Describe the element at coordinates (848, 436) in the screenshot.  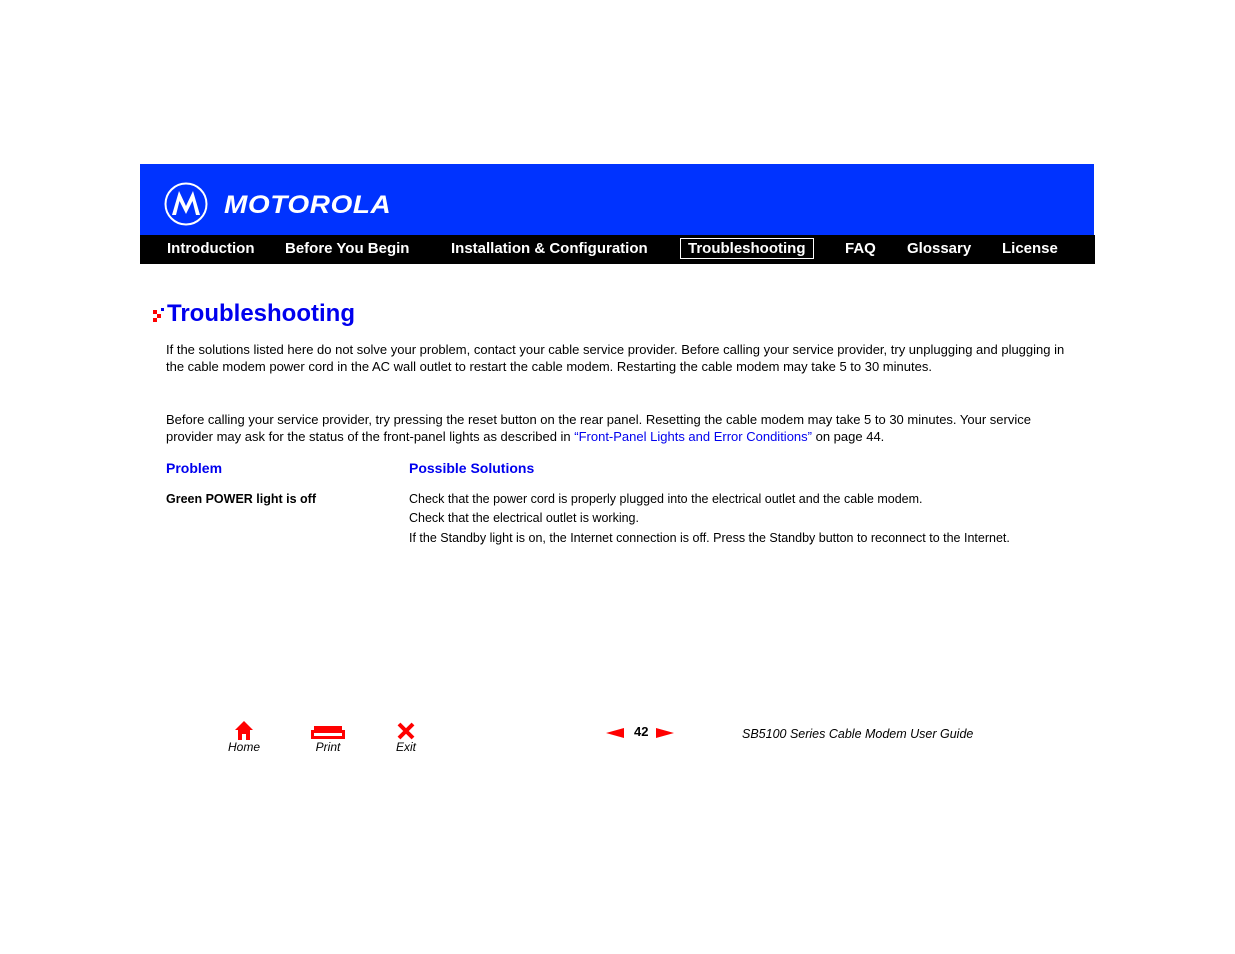
I see `reset-paragraph-tail: on page 44.` at that location.